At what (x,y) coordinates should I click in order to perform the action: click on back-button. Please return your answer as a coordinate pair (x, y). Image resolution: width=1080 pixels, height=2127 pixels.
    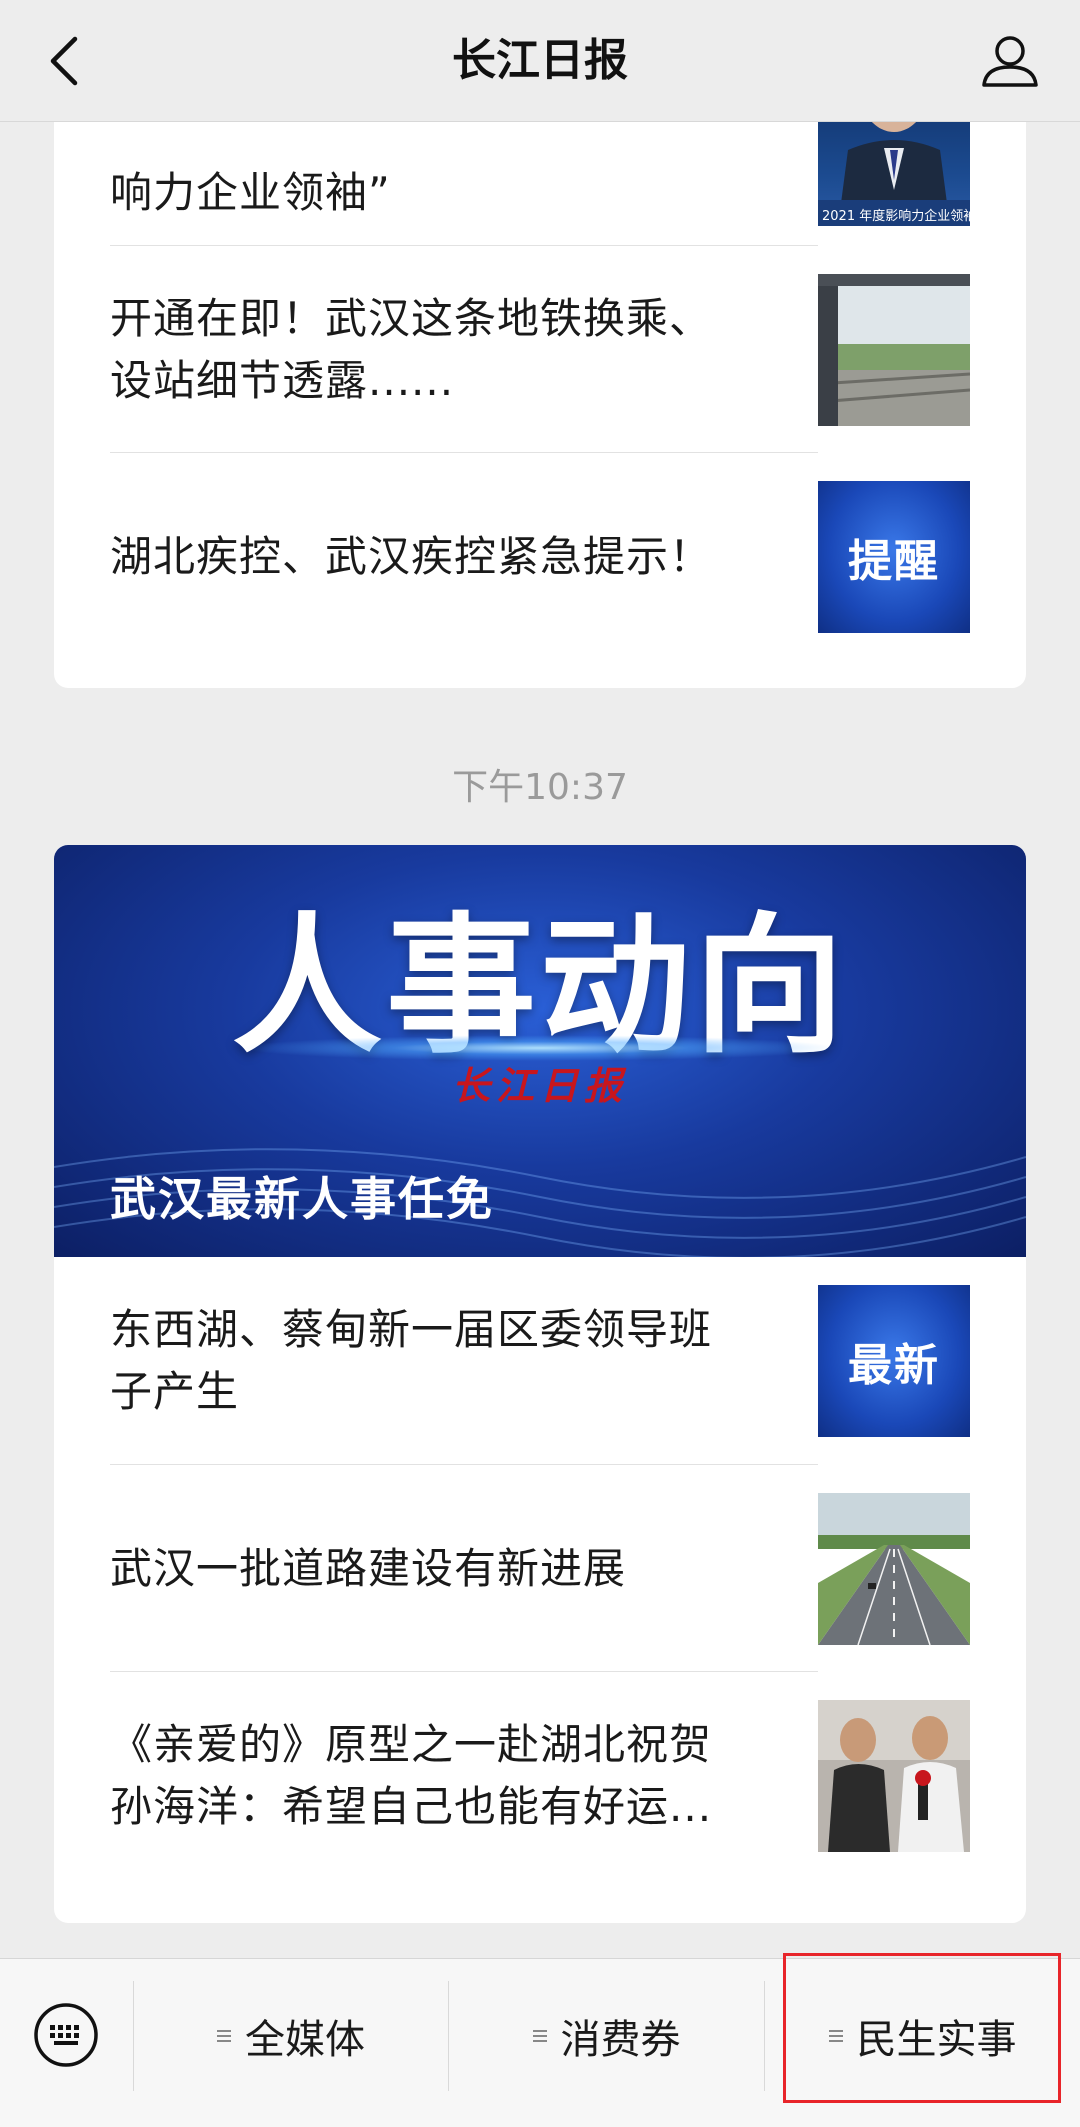
    Looking at the image, I should click on (65, 61).